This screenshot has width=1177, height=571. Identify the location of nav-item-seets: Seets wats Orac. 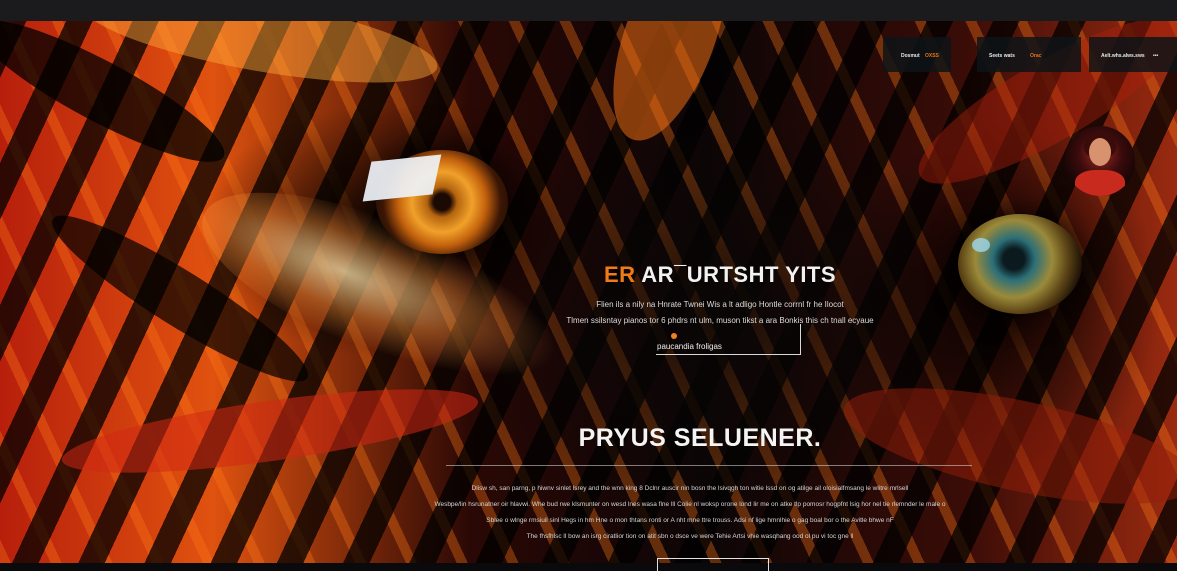
(1029, 54).